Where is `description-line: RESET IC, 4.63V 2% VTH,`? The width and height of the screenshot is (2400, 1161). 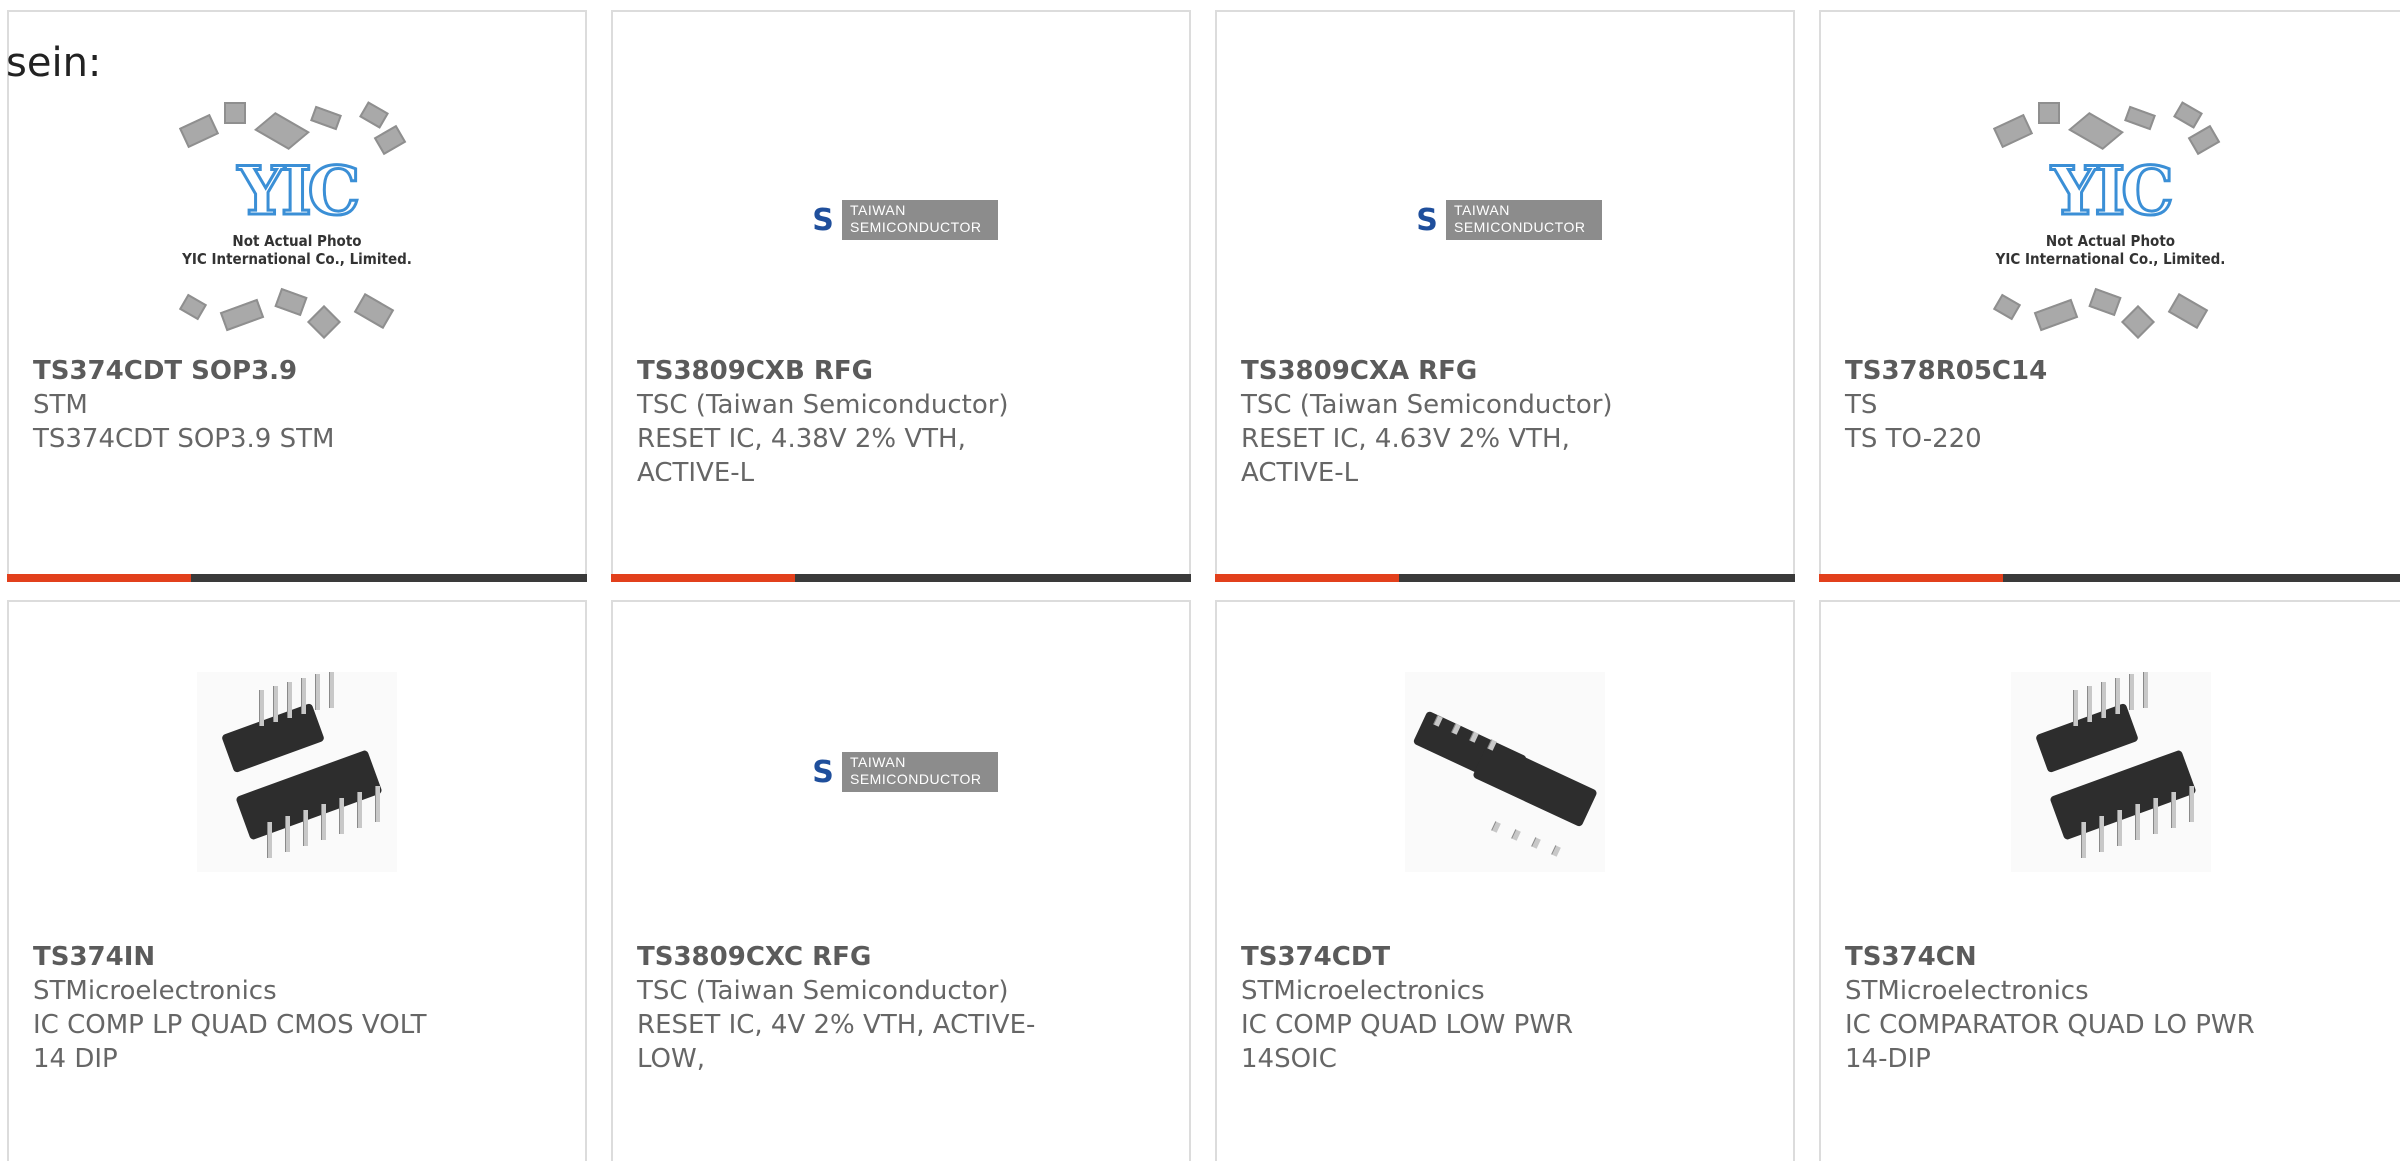
description-line: RESET IC, 4.63V 2% VTH, is located at coordinates (1405, 439).